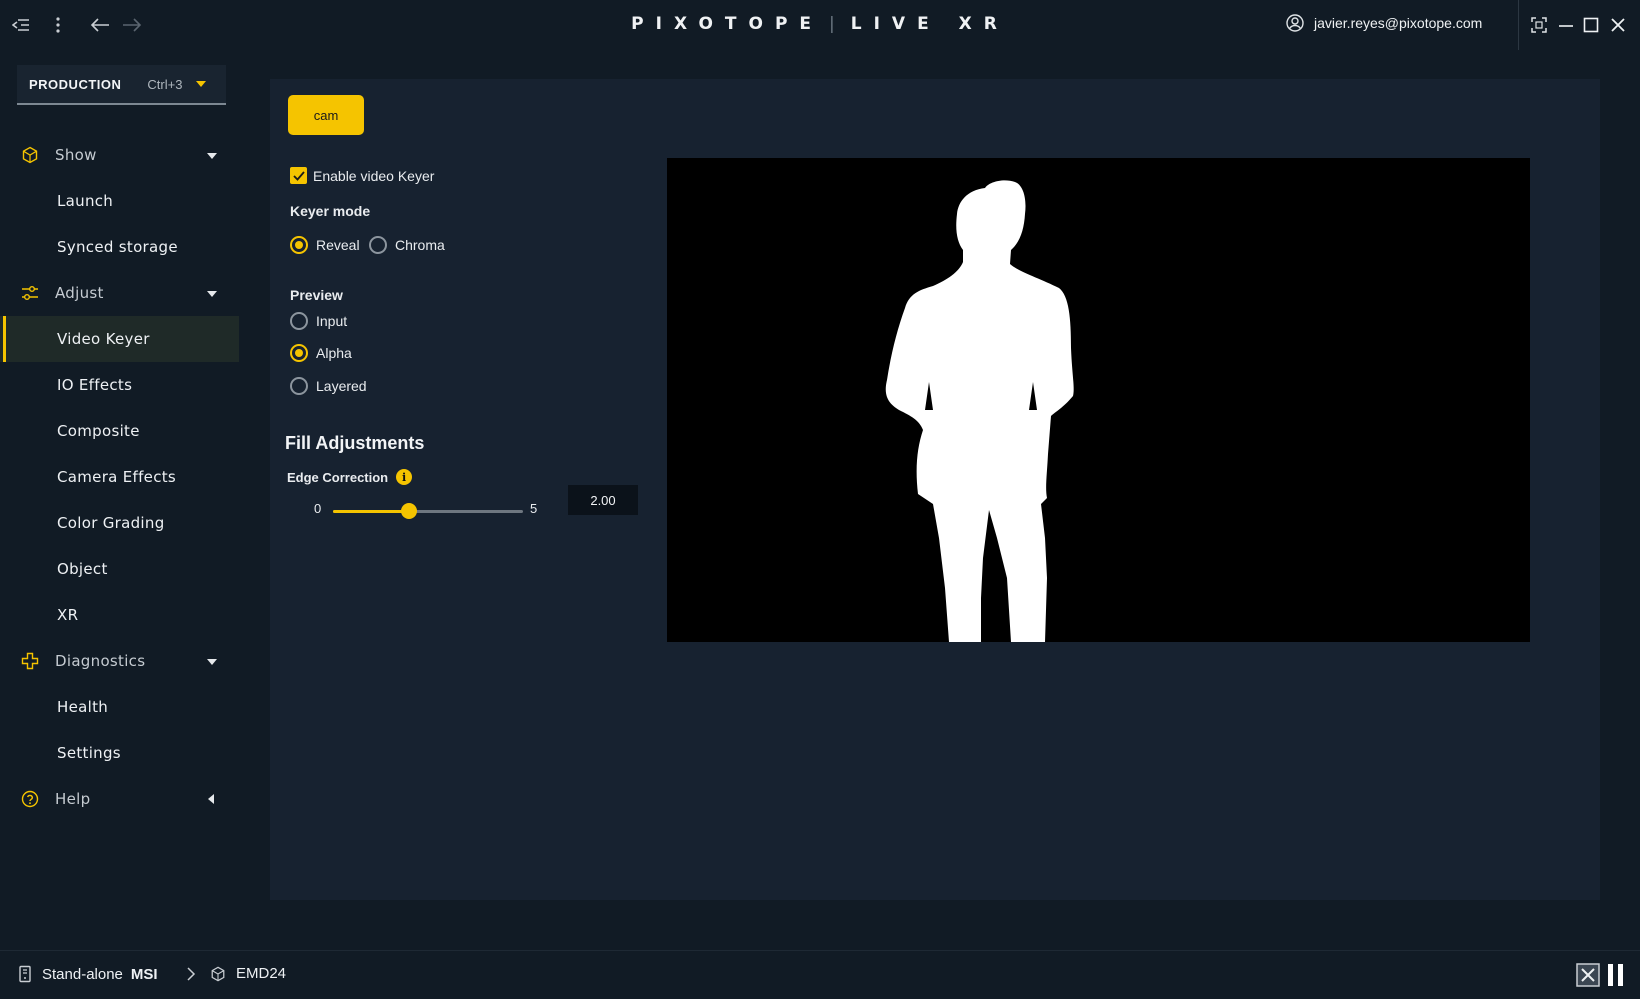 This screenshot has height=999, width=1640. What do you see at coordinates (100, 25) in the screenshot?
I see `back-arrow-icon` at bounding box center [100, 25].